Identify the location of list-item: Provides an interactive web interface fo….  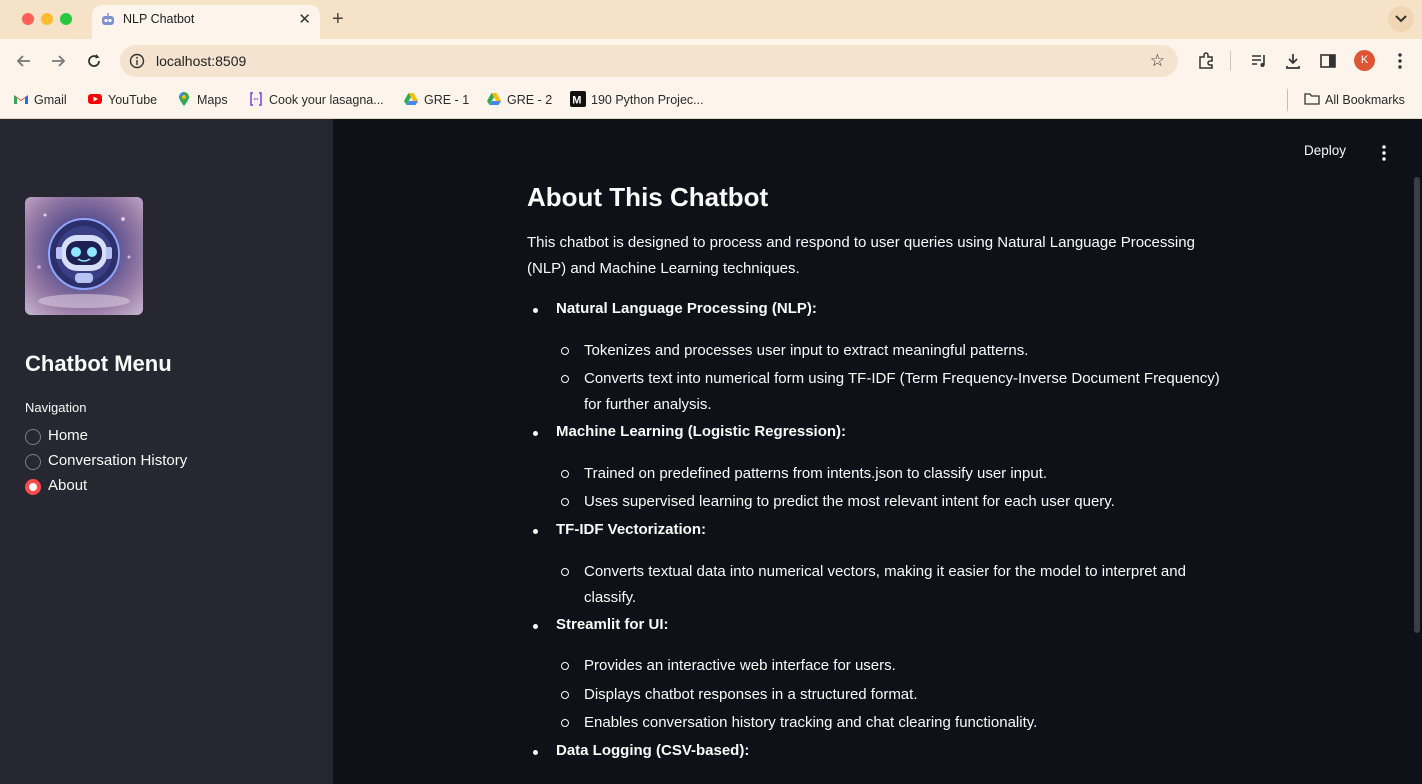
(892, 666).